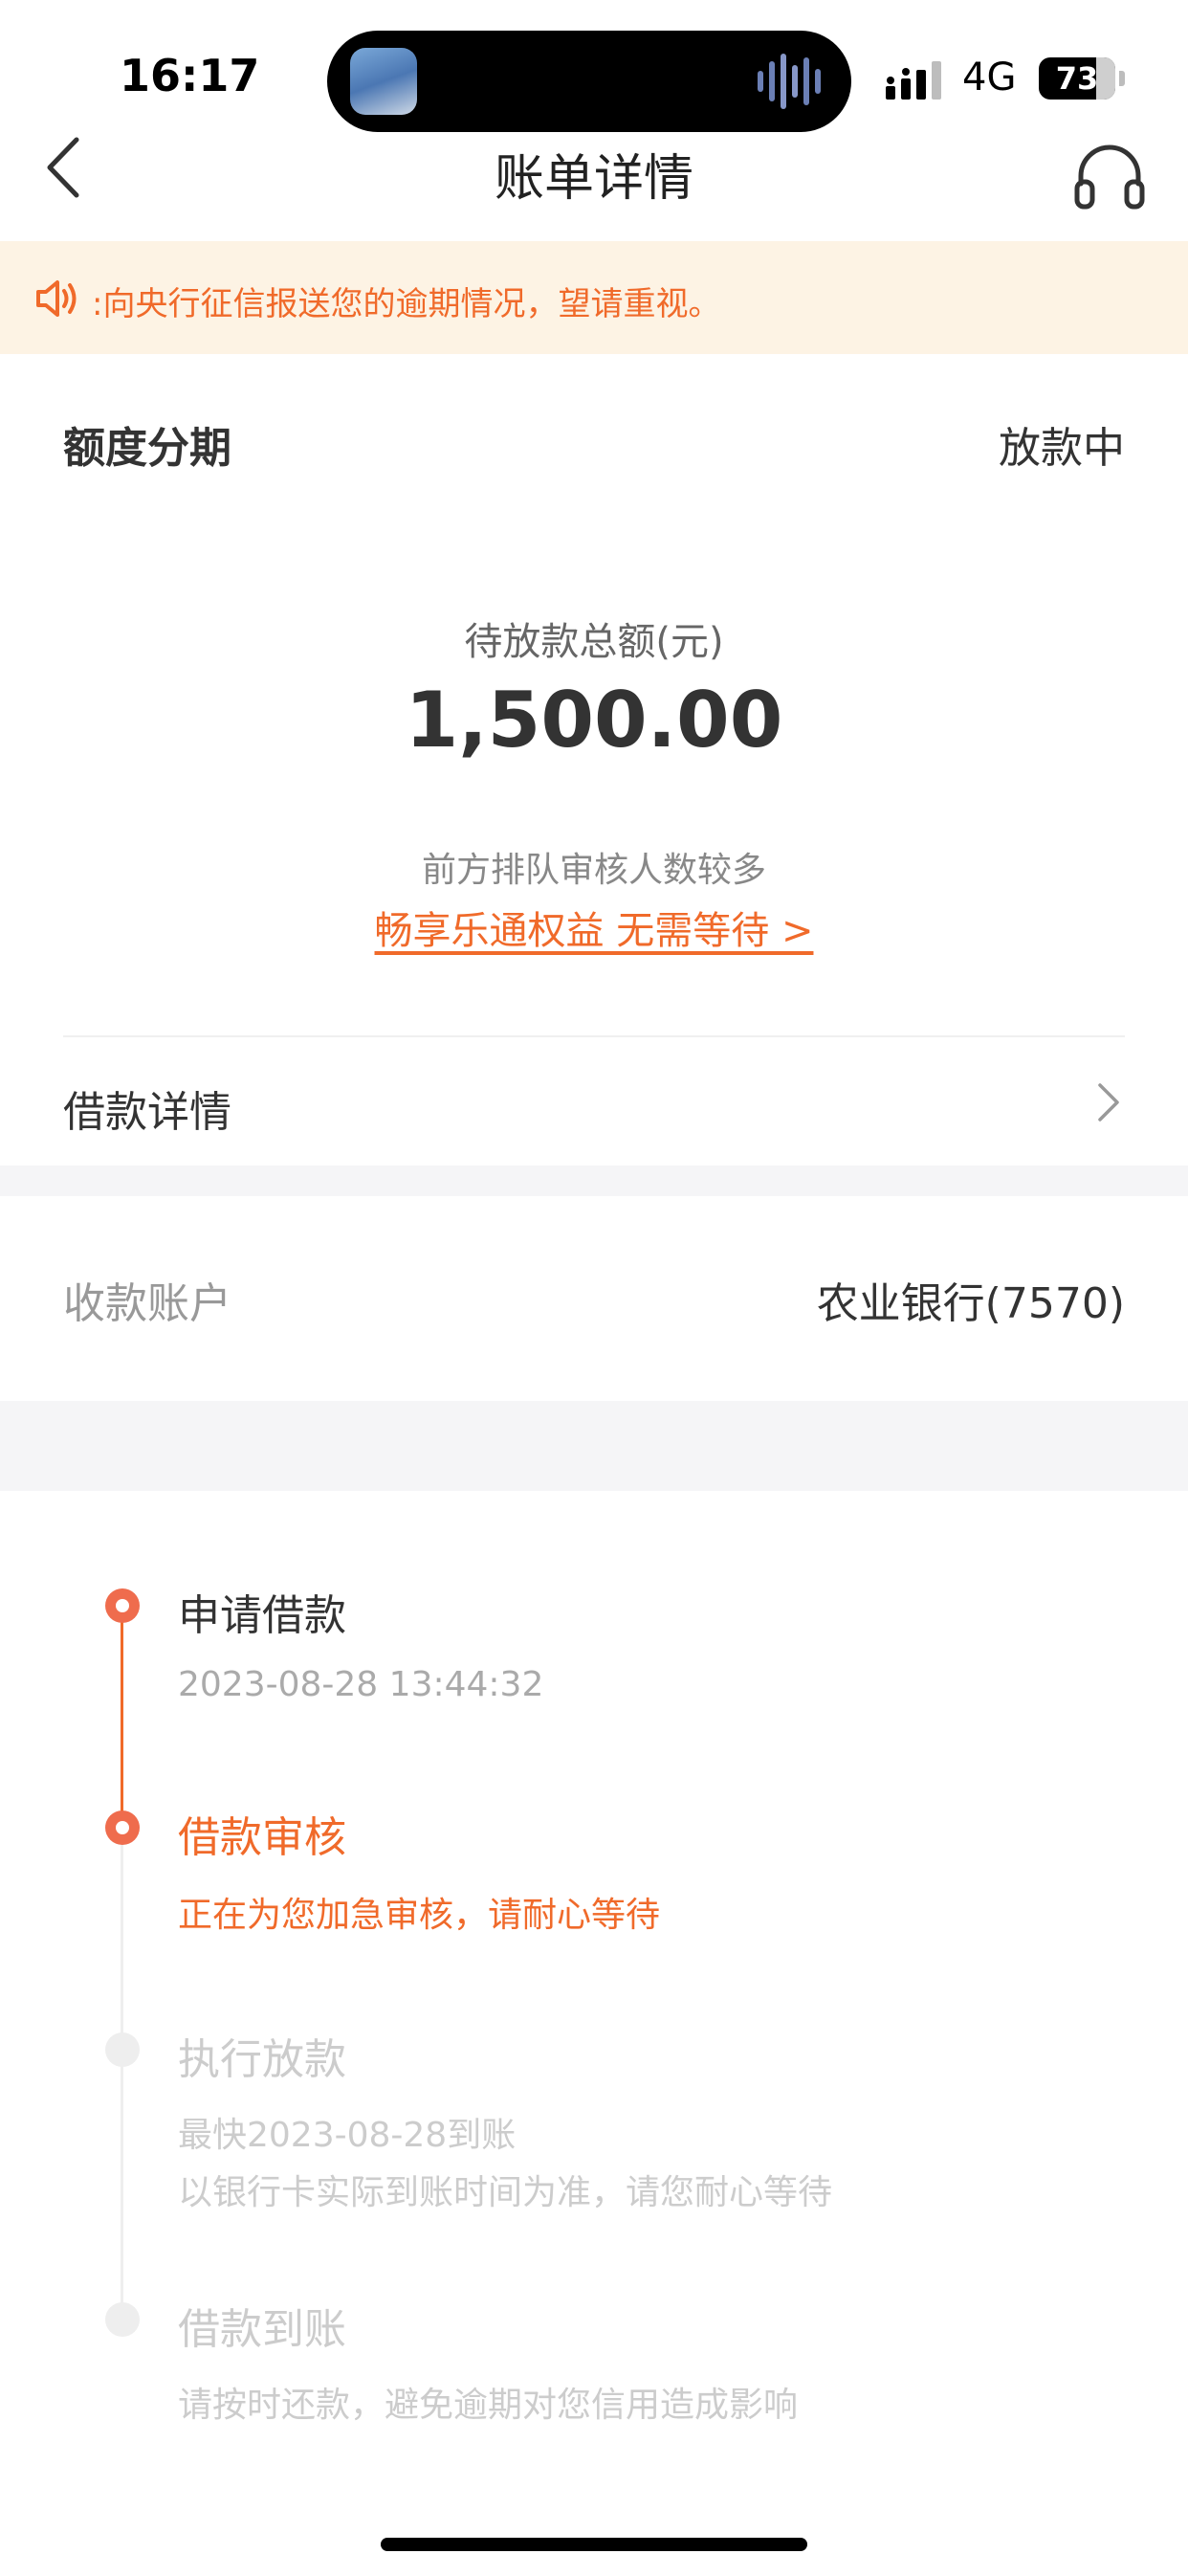  Describe the element at coordinates (1122, 78) in the screenshot. I see `battery-cap` at that location.